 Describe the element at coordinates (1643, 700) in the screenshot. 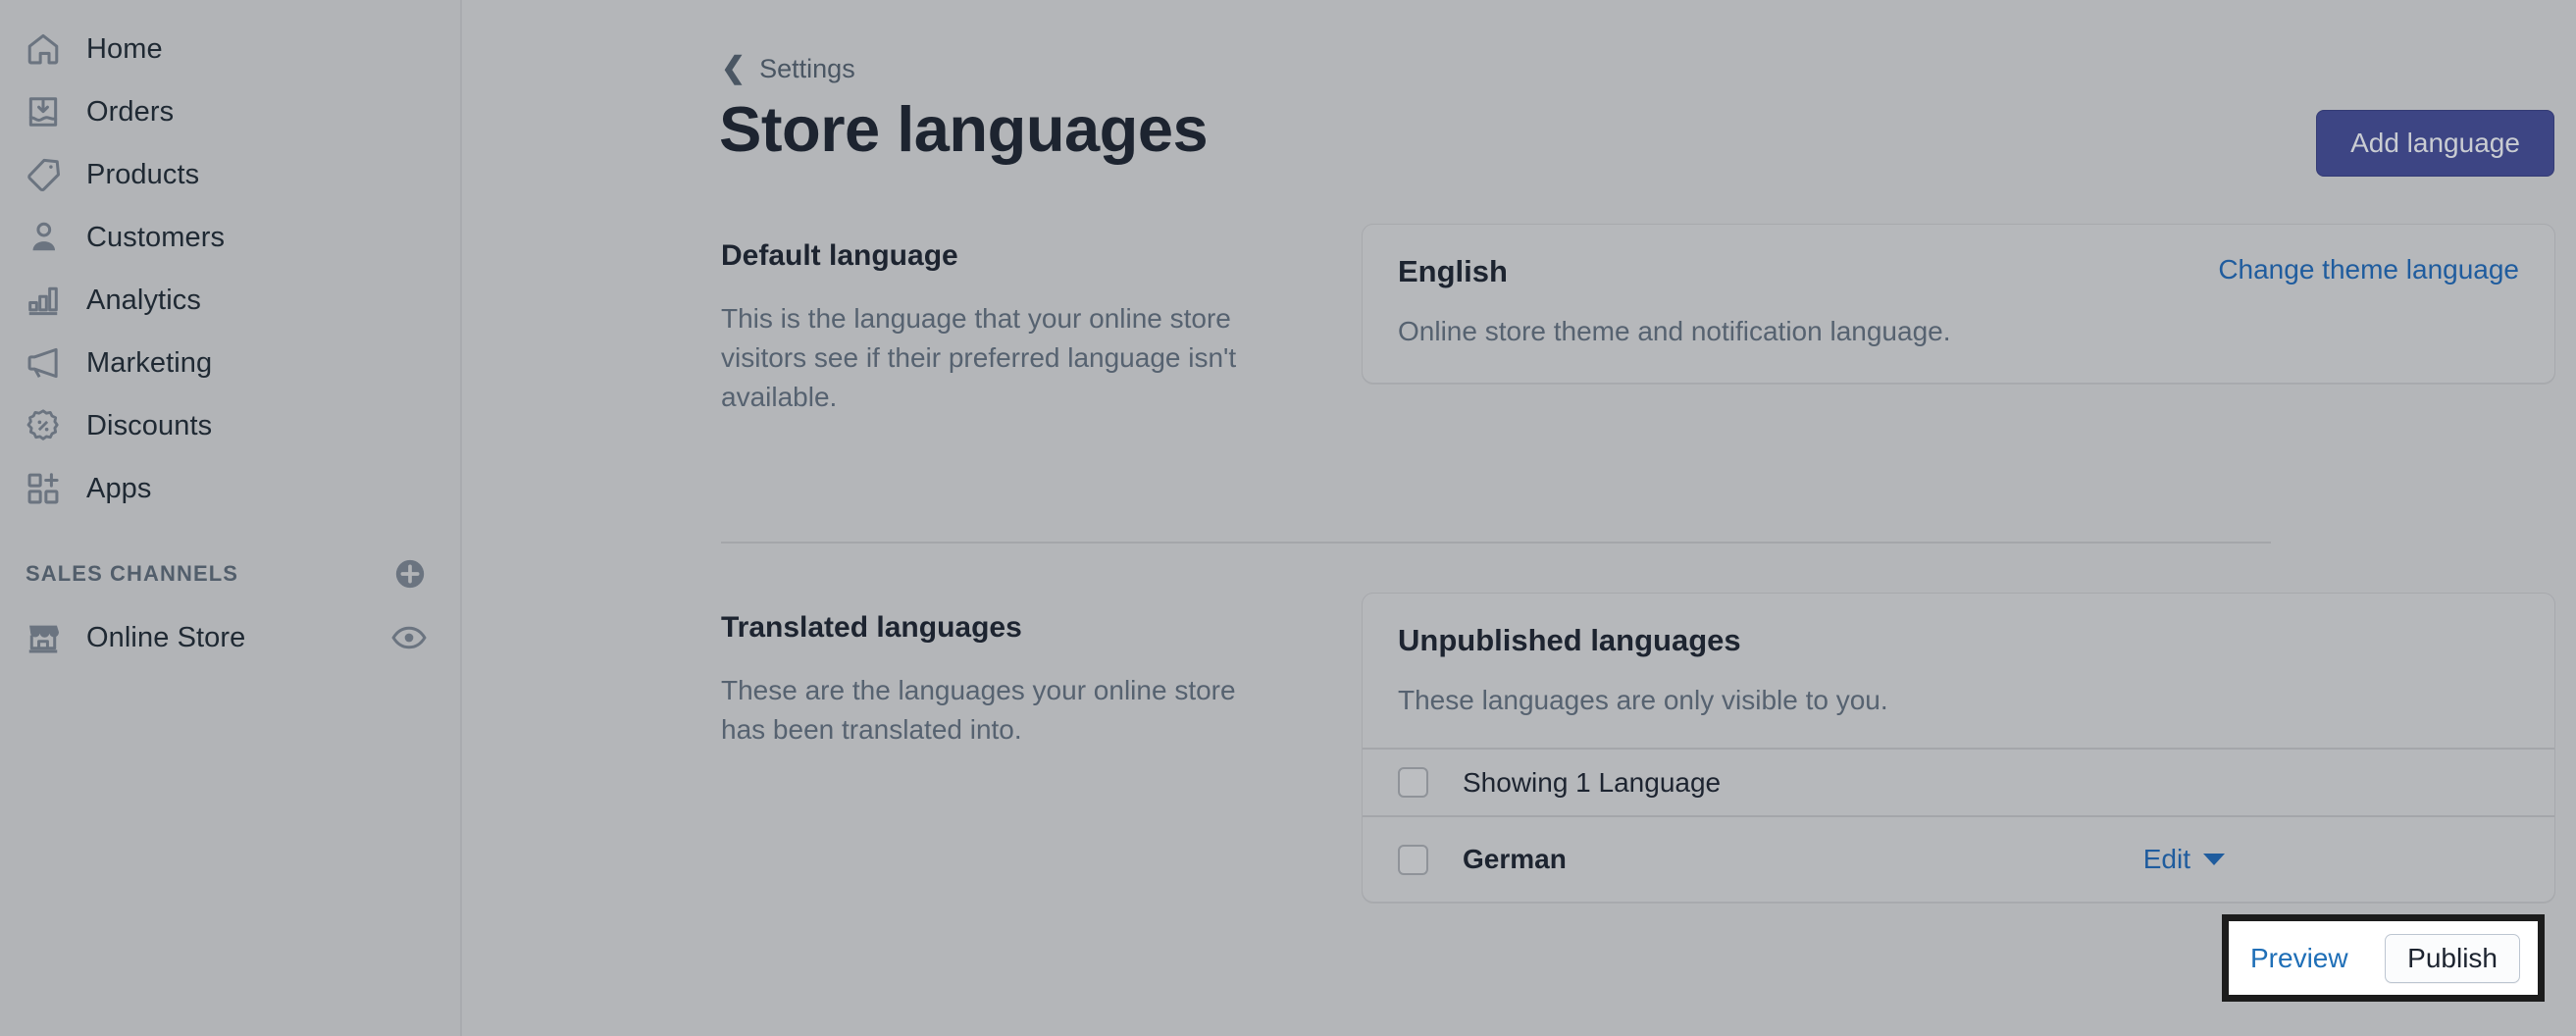

I see `unpublished-languages-subtitle: These languages are only visible to you.` at that location.